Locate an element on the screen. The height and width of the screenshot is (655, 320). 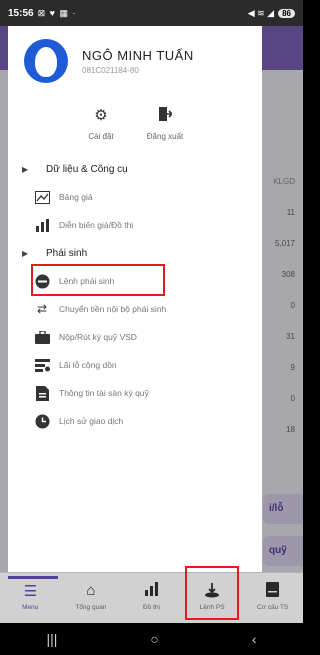
logout-button: Đăng xuất is located at coordinates (165, 131).